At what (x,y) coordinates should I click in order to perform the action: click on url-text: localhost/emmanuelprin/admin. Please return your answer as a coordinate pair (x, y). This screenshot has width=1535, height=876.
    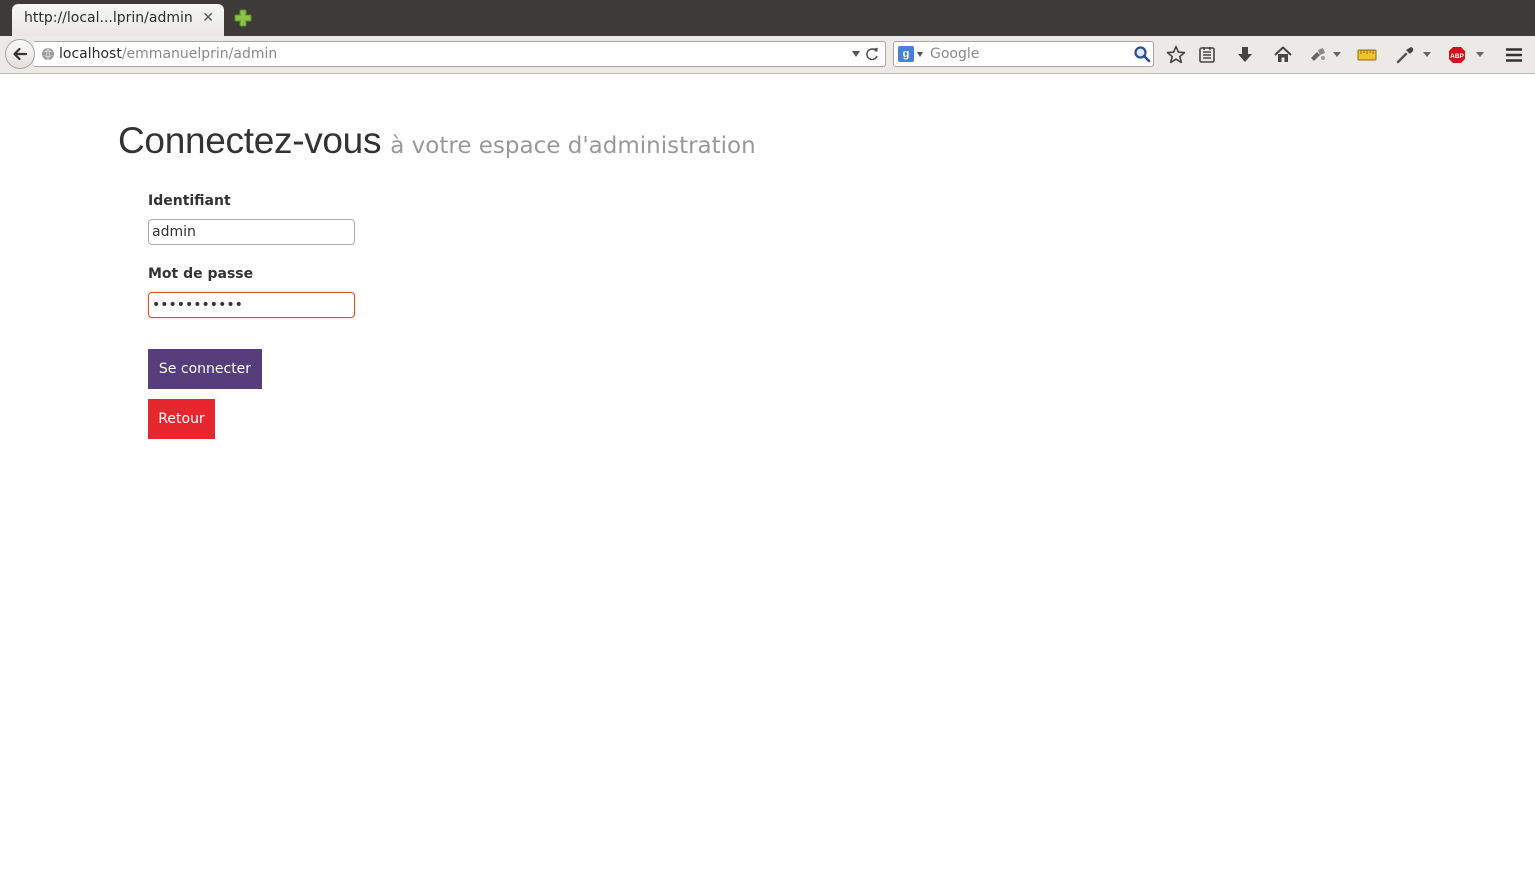
    Looking at the image, I should click on (168, 54).